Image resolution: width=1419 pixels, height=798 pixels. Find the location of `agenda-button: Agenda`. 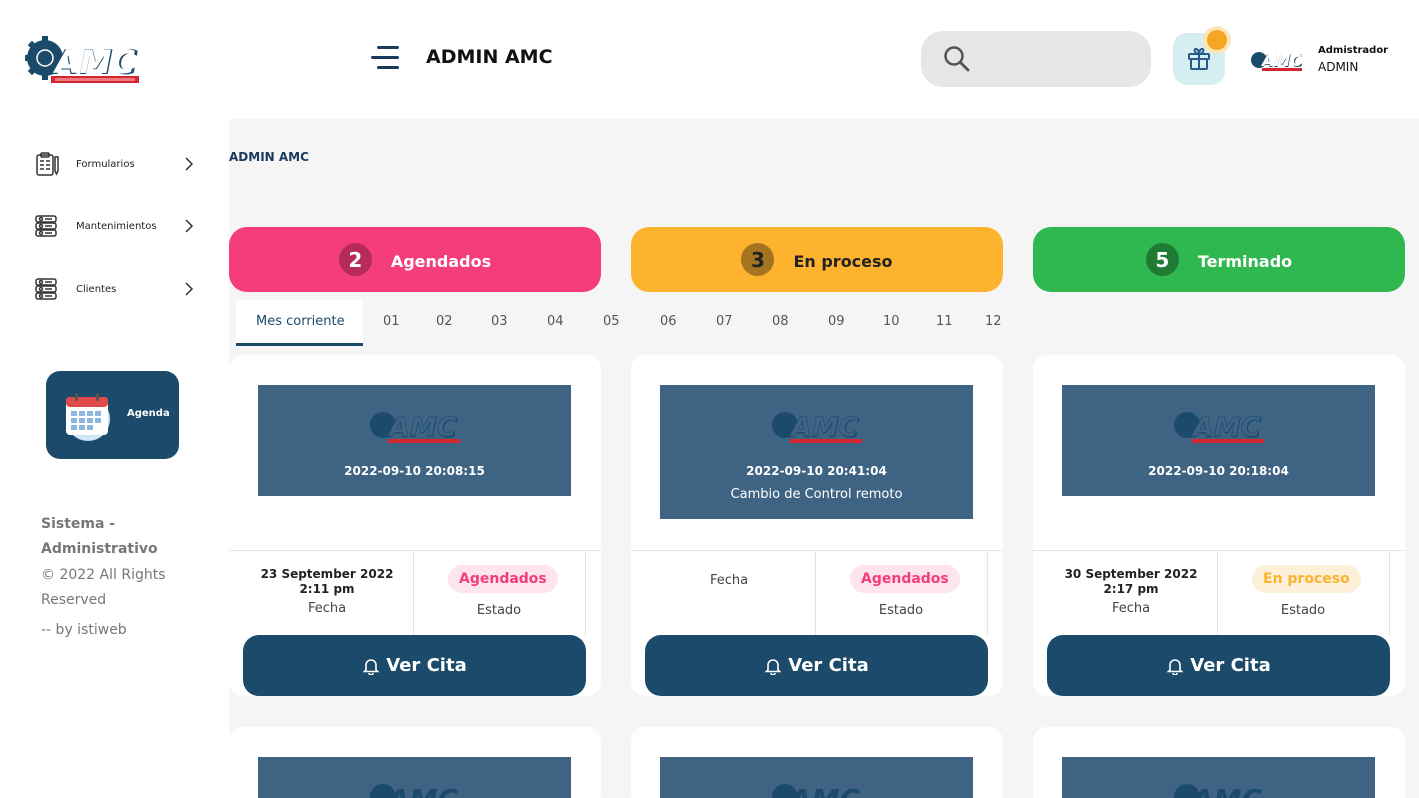

agenda-button: Agenda is located at coordinates (112, 415).